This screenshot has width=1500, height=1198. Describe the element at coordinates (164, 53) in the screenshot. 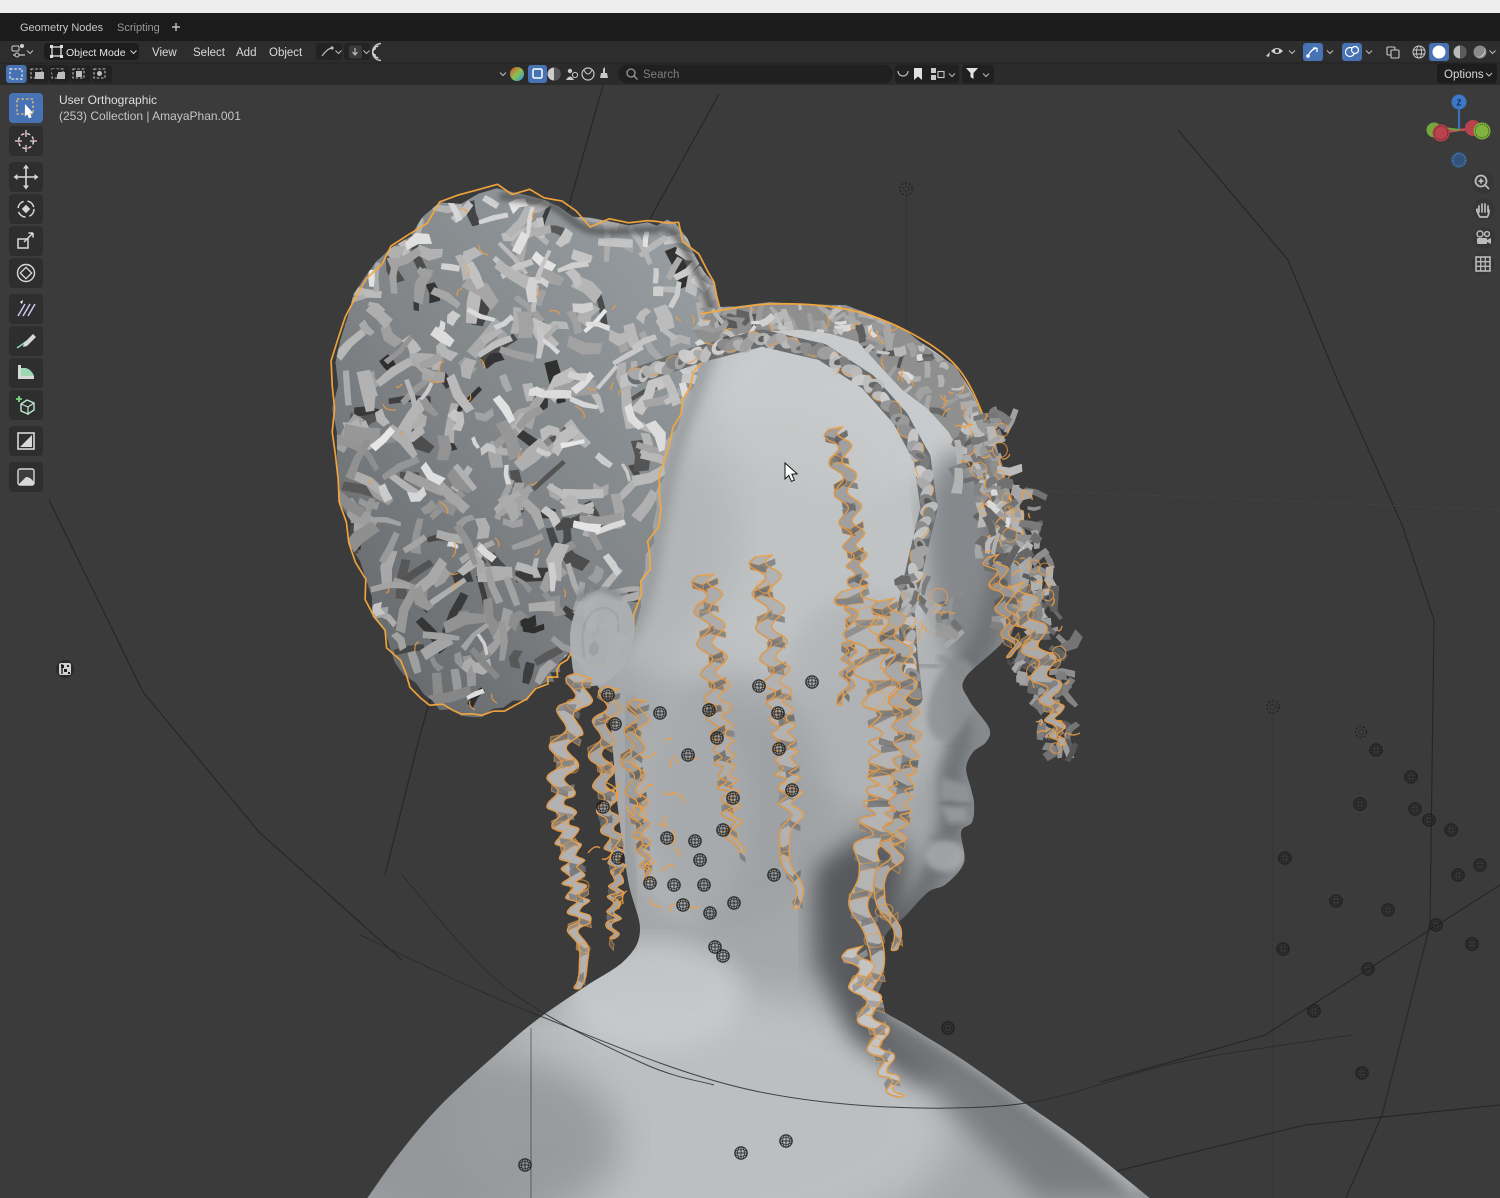

I see `svg-text: View` at that location.